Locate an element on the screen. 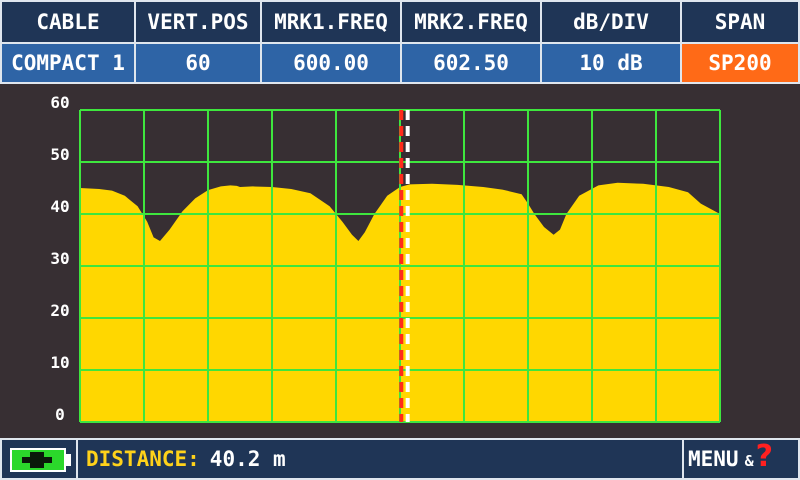 Image resolution: width=800 pixels, height=480 pixels. header-label-cable: CABLE is located at coordinates (68, 22).